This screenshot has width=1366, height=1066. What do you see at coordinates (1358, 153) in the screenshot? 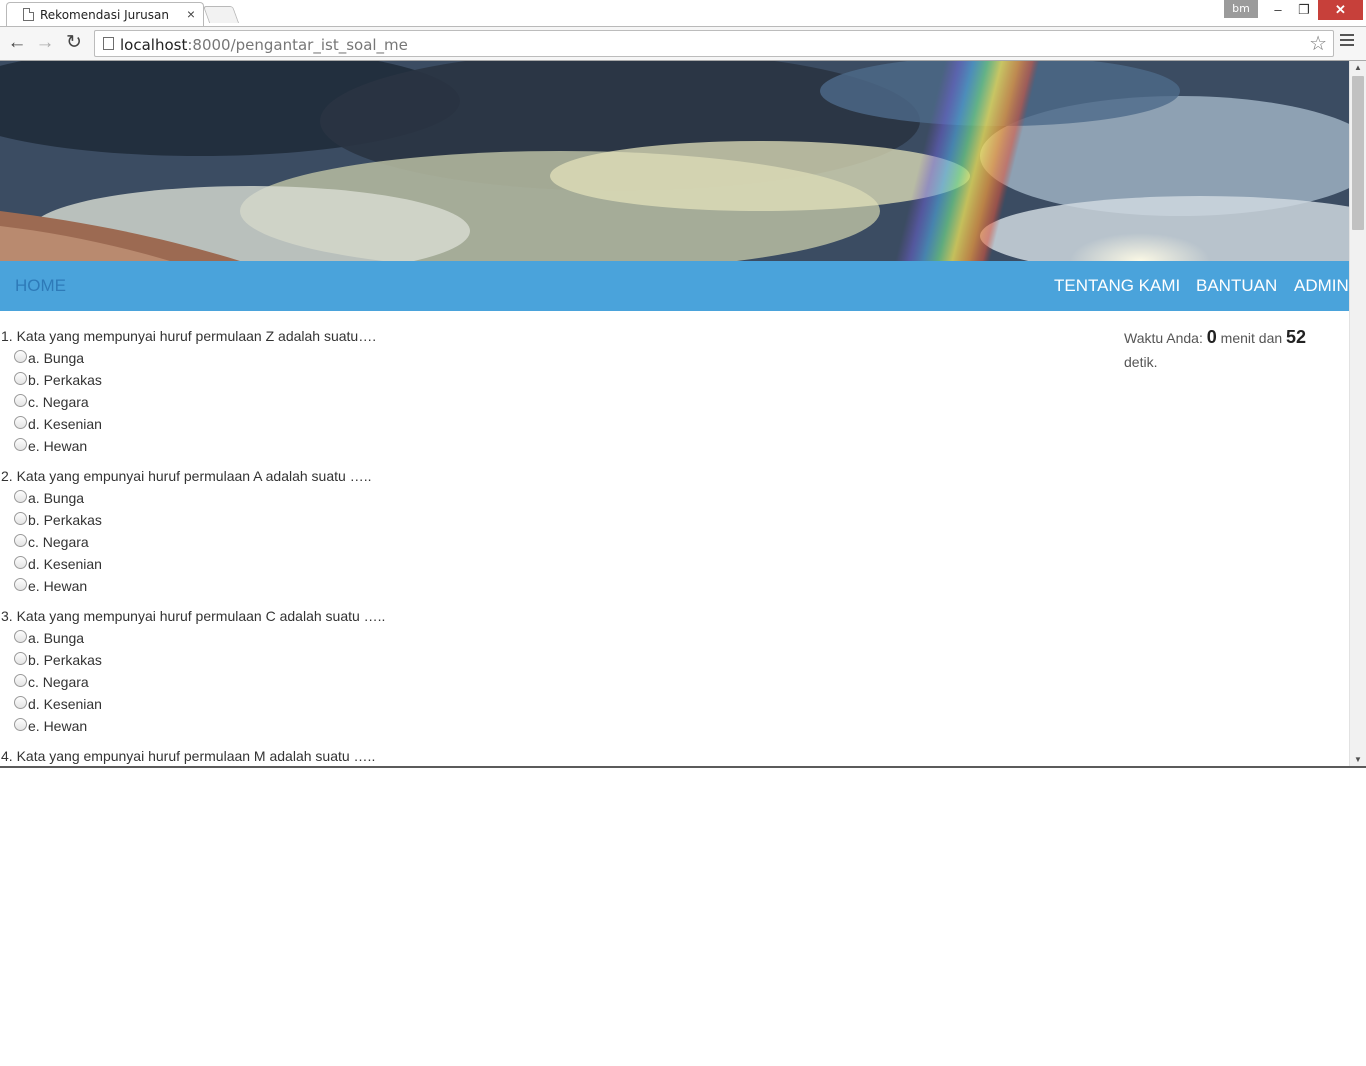
I see `scroll-thumb` at bounding box center [1358, 153].